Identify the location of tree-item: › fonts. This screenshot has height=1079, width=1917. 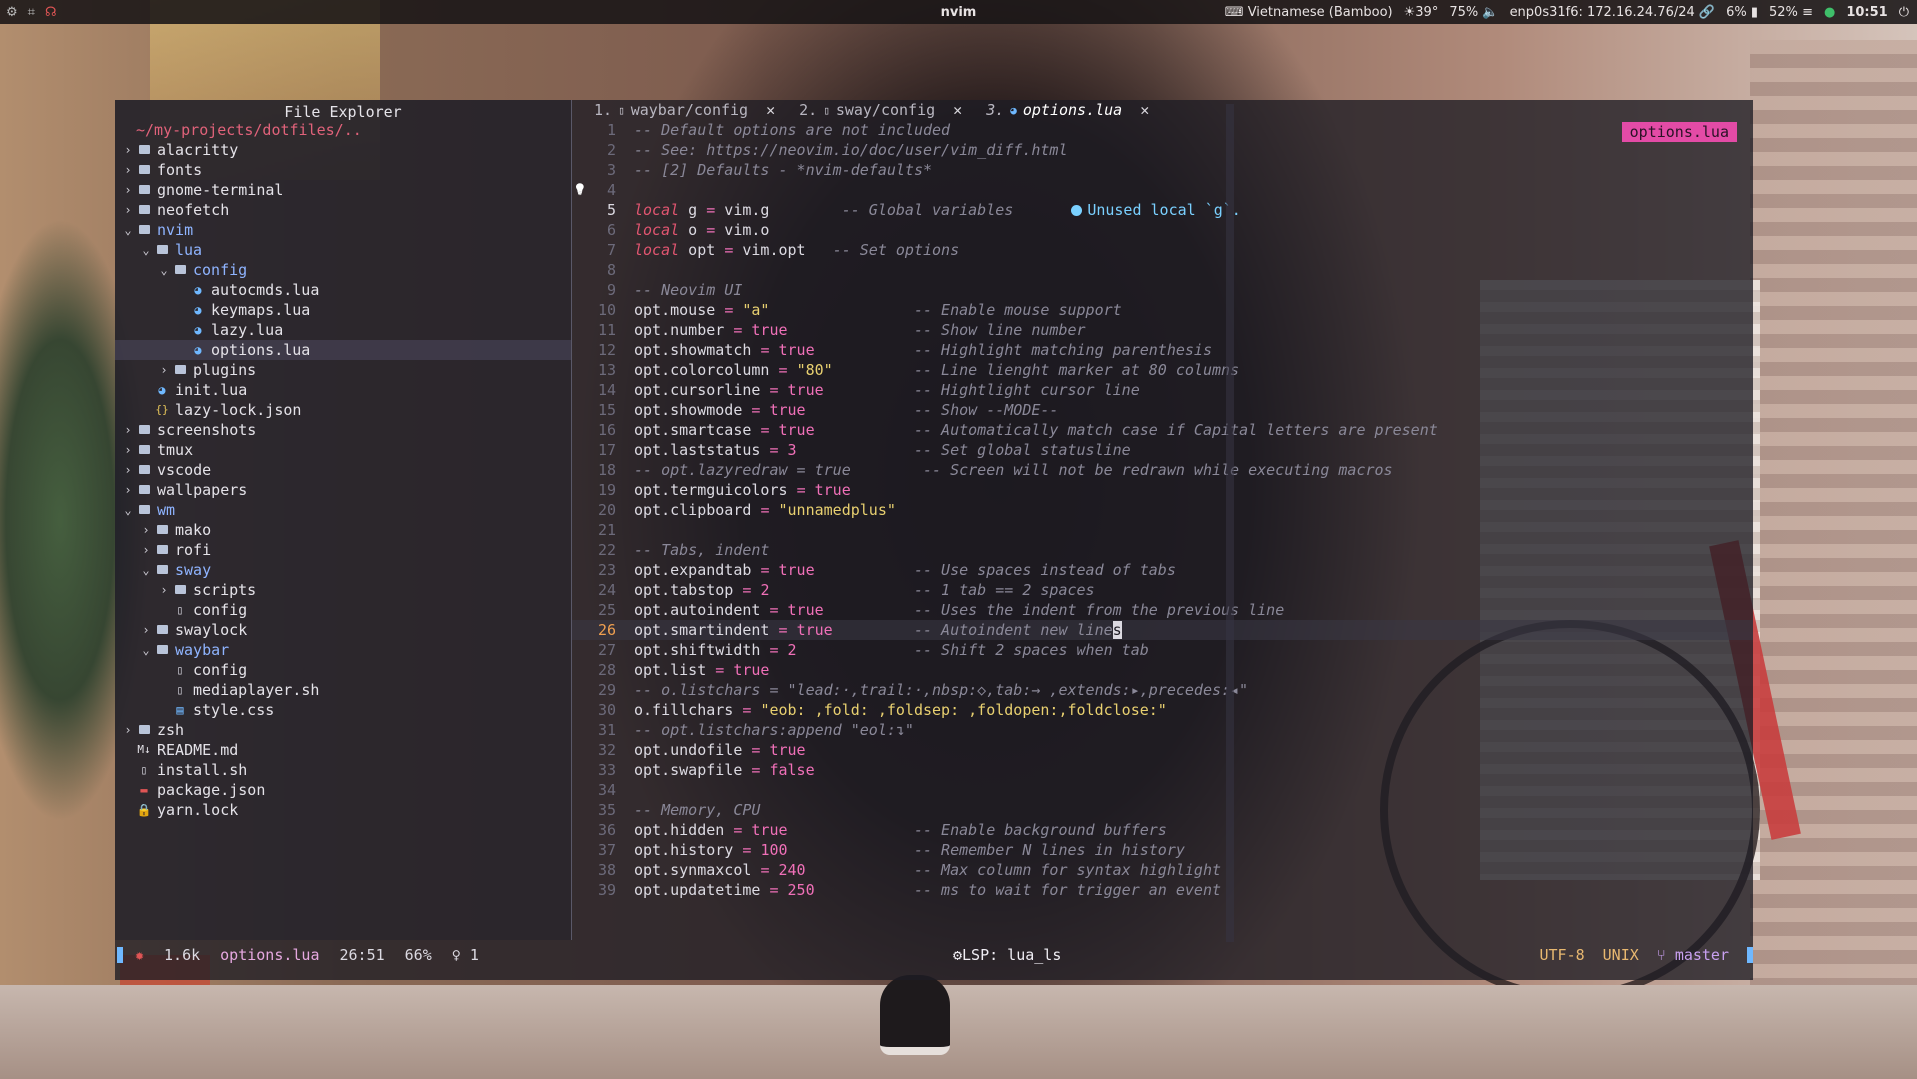
(343, 170).